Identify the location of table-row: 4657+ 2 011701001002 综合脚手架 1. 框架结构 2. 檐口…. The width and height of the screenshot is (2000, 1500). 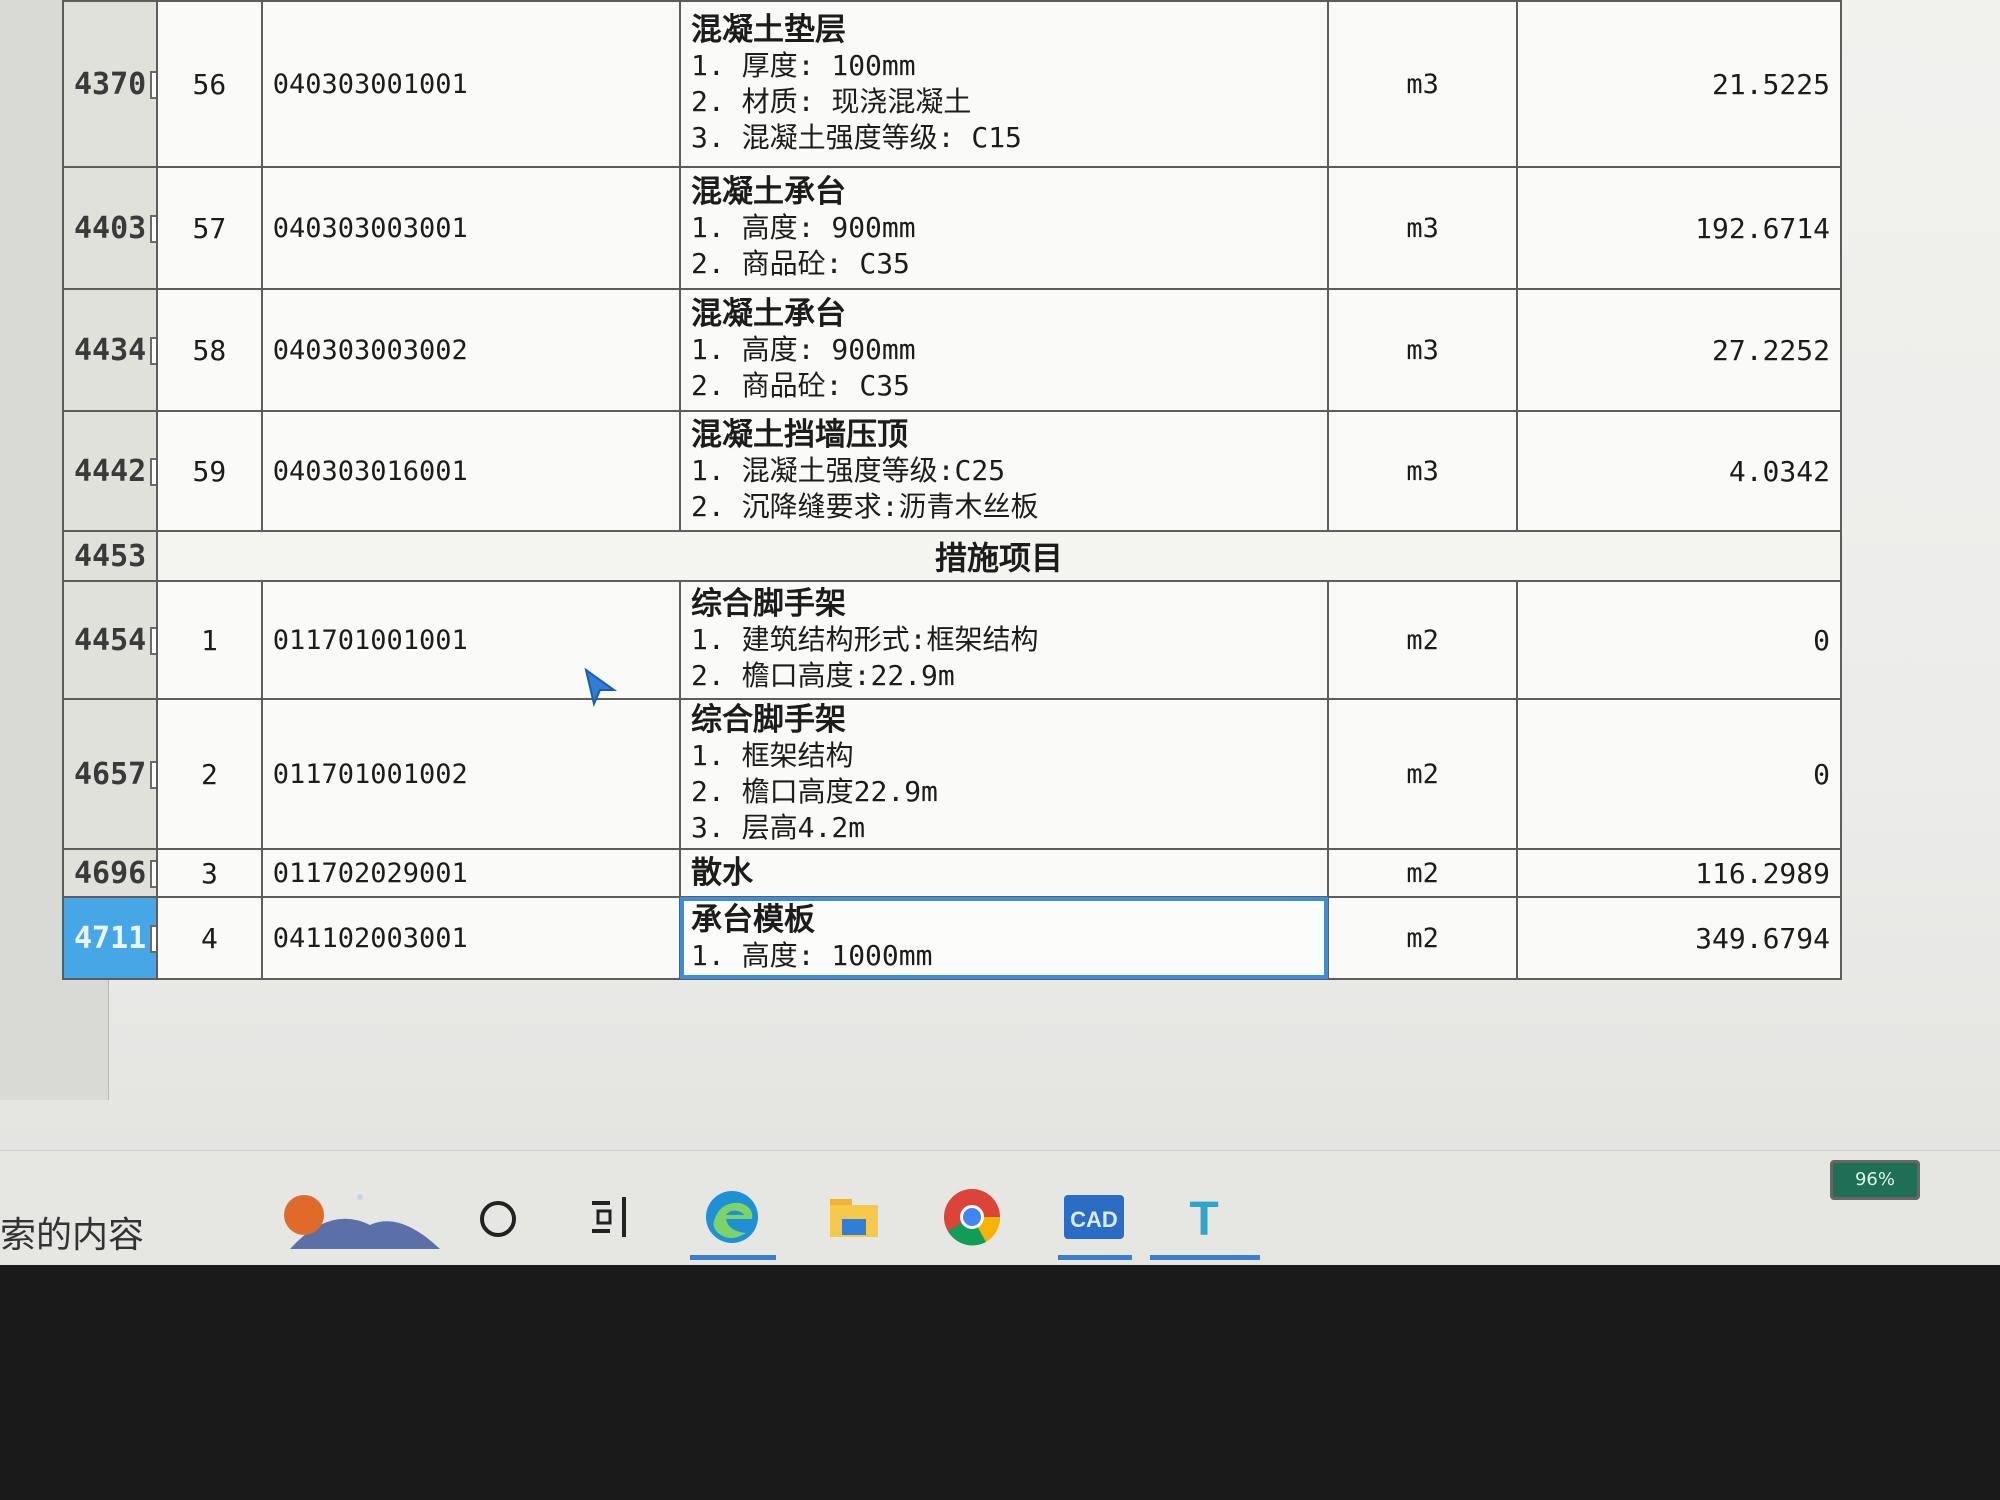
(952, 774).